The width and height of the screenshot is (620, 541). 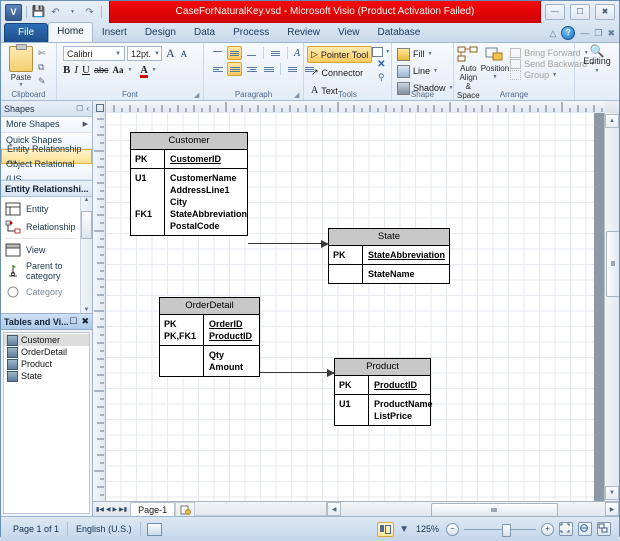 I want to click on font-name-combo: Calibri ▼, so click(x=94, y=53).